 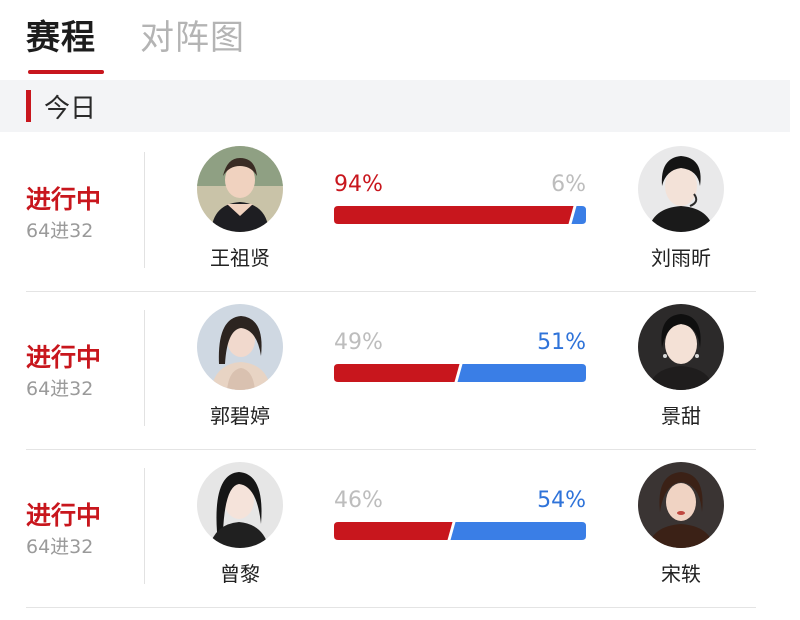 I want to click on player-name-left: 郭碧婷, so click(x=240, y=416).